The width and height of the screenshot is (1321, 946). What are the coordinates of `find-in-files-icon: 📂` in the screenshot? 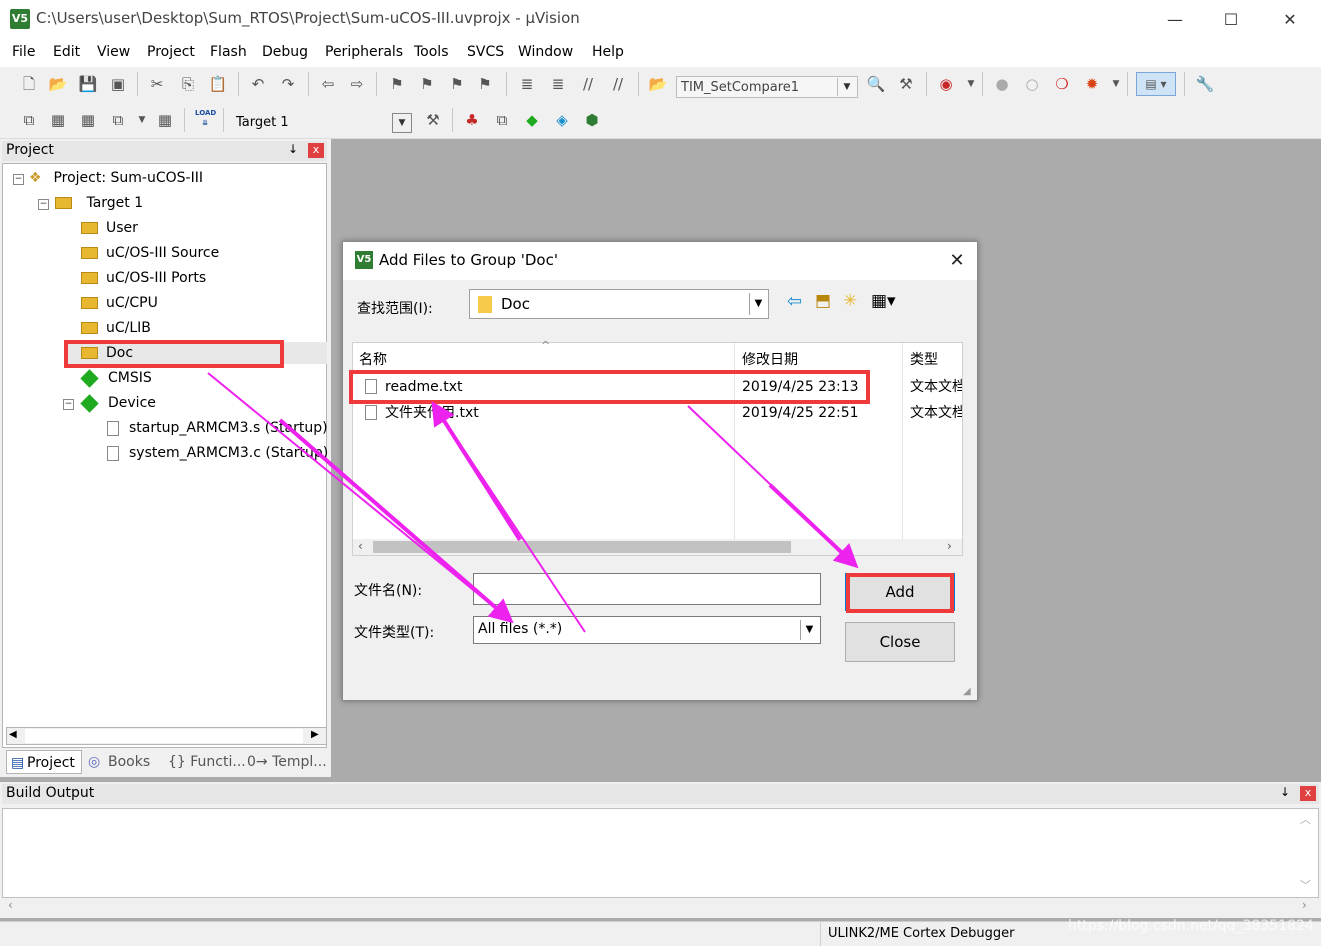 It's located at (658, 84).